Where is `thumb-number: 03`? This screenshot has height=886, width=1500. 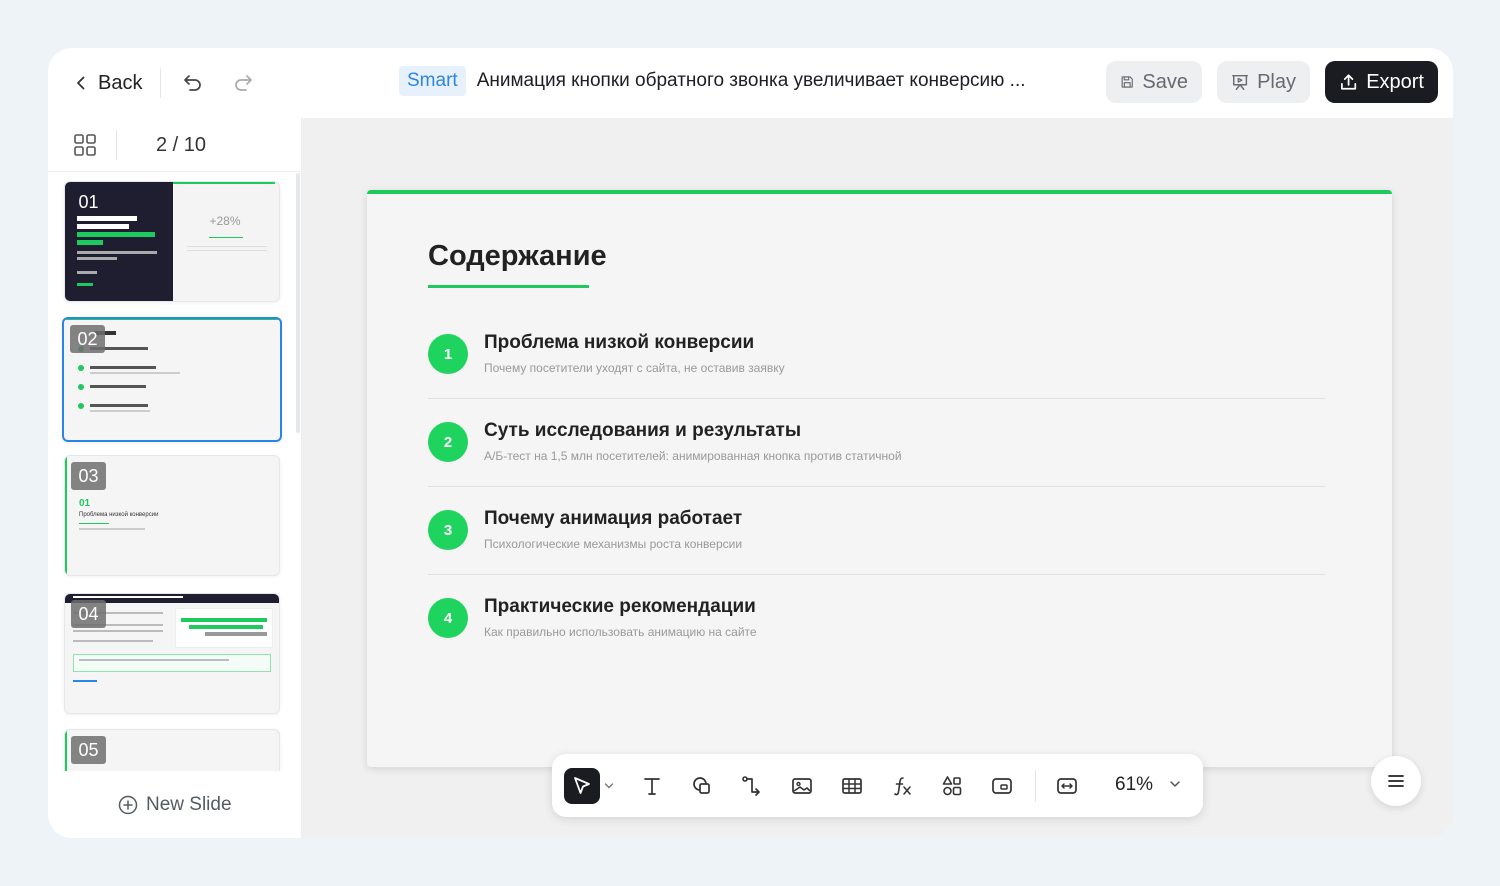 thumb-number: 03 is located at coordinates (88, 476).